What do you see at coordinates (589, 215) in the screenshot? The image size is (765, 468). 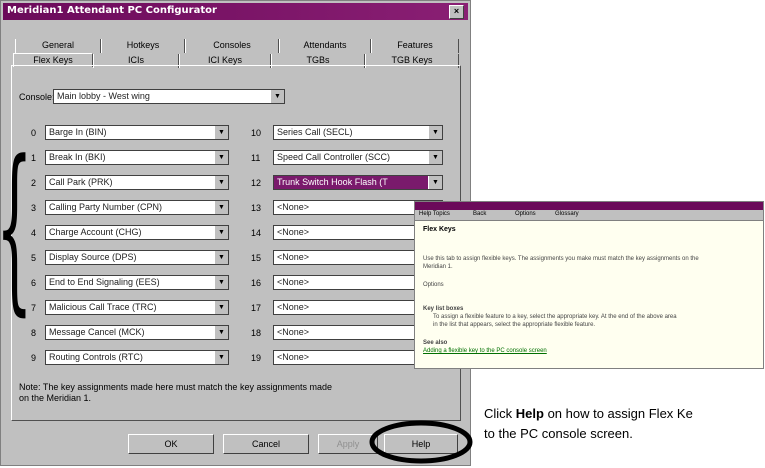 I see `help-menu-bar: Help Topics Back Options Glossary` at bounding box center [589, 215].